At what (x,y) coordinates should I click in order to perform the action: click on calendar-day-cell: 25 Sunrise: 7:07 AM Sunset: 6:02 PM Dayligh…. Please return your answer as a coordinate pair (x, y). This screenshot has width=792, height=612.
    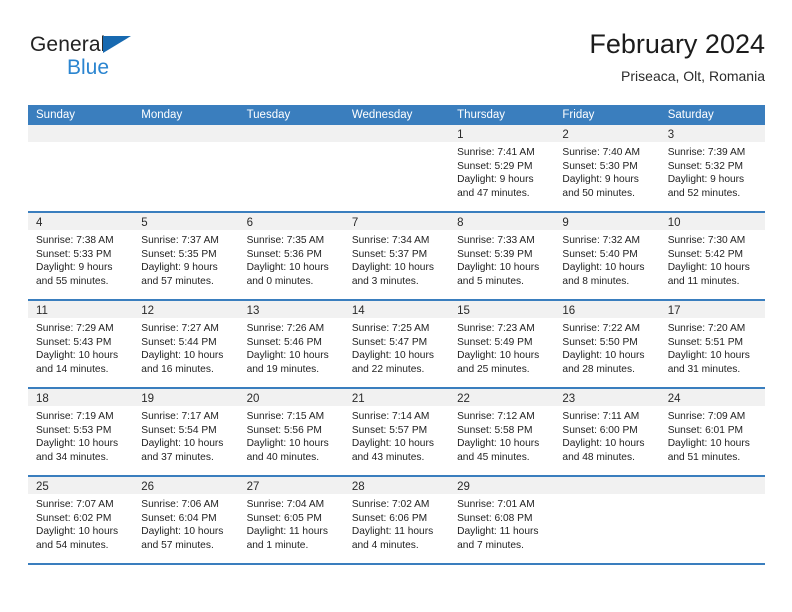
    Looking at the image, I should click on (81, 520).